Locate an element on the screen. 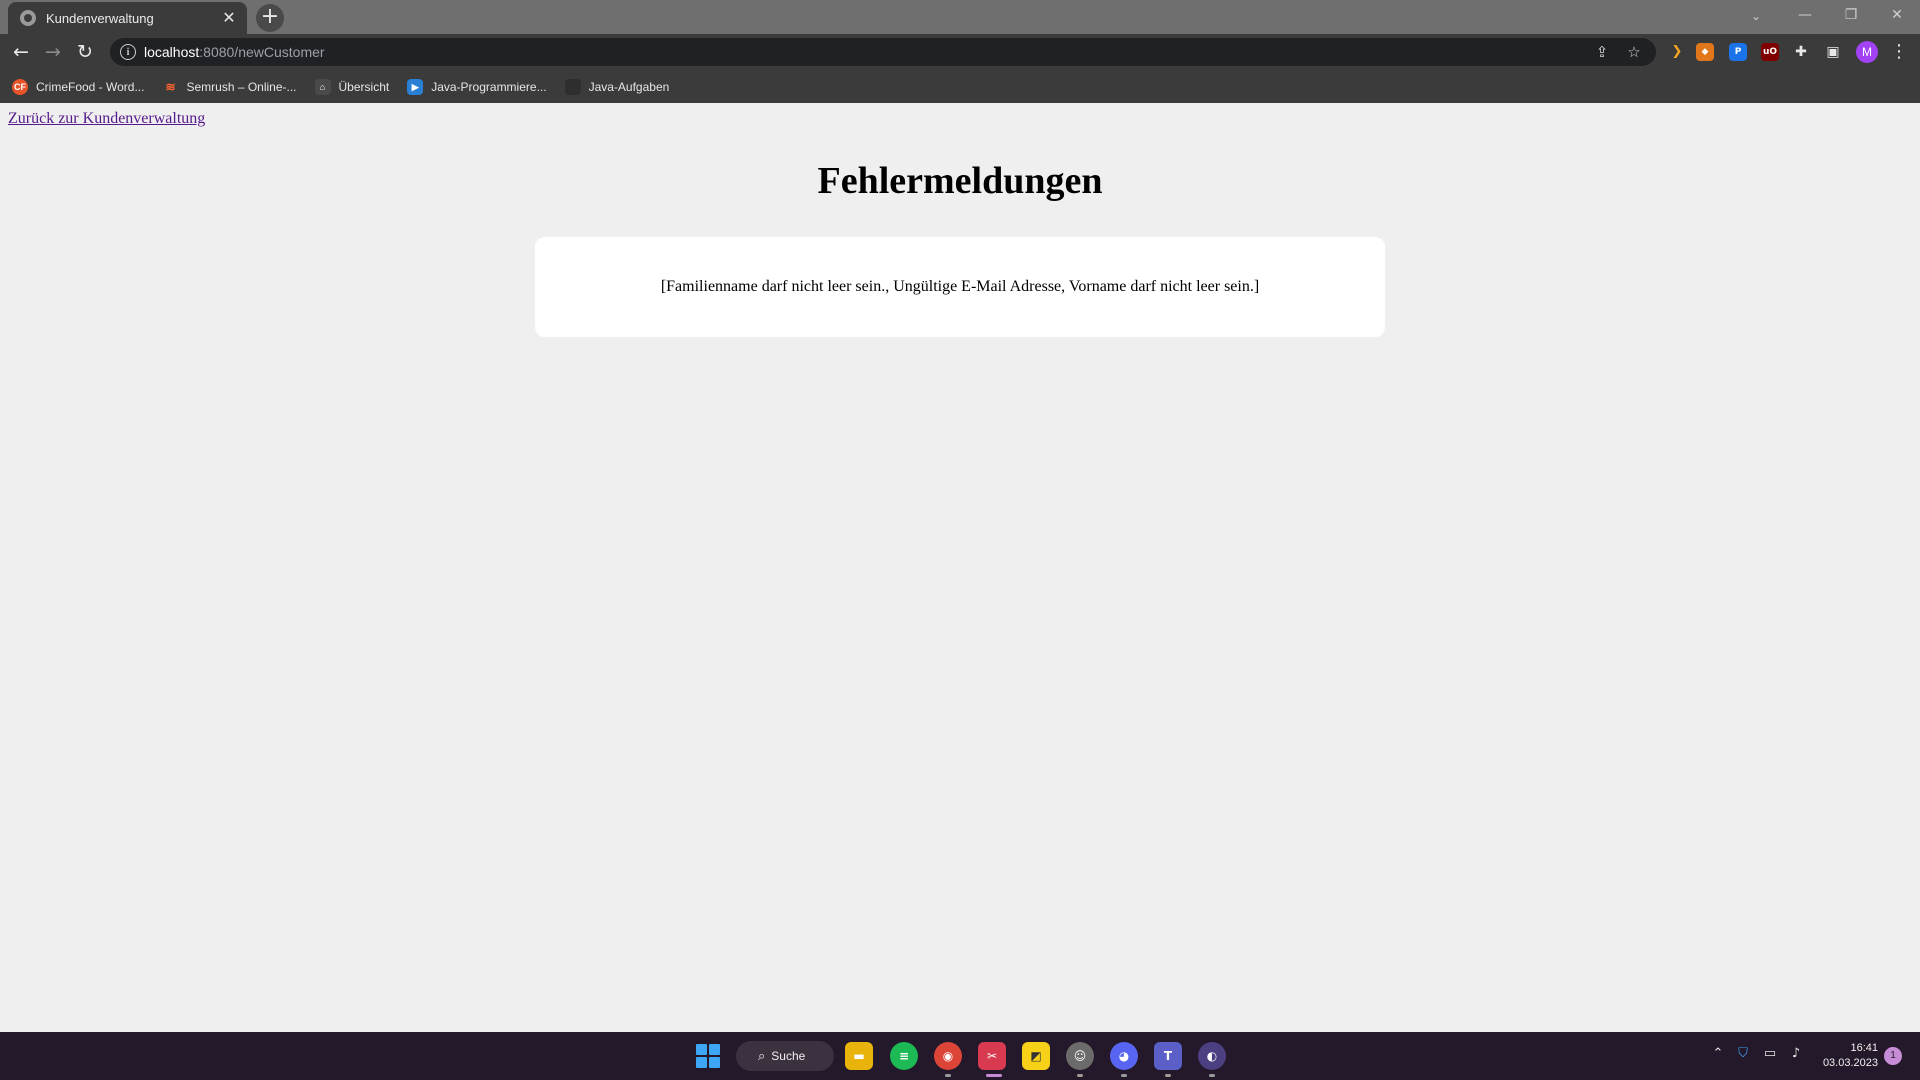 The height and width of the screenshot is (1080, 1920). reload-icon: ↻ is located at coordinates (85, 52).